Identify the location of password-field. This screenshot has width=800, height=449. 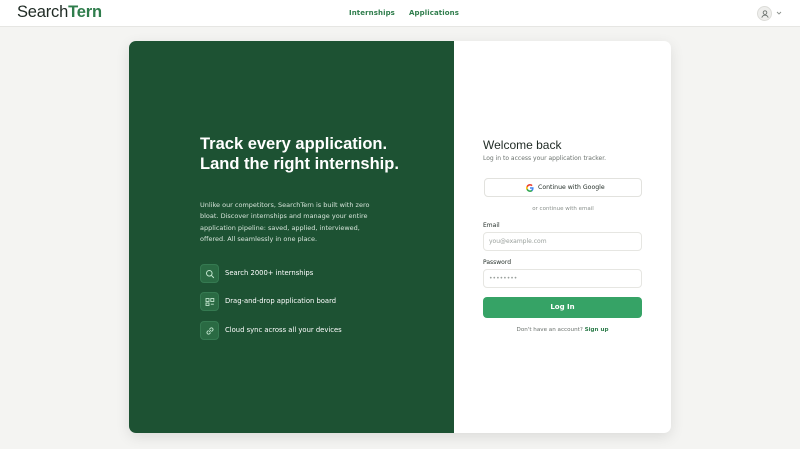
(562, 278).